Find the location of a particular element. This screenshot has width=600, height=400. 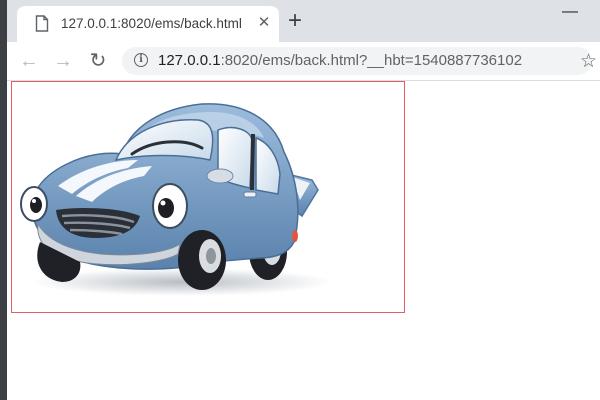

url-path: :8020/ems/back.html?__hbt=1540887736102 is located at coordinates (371, 60).